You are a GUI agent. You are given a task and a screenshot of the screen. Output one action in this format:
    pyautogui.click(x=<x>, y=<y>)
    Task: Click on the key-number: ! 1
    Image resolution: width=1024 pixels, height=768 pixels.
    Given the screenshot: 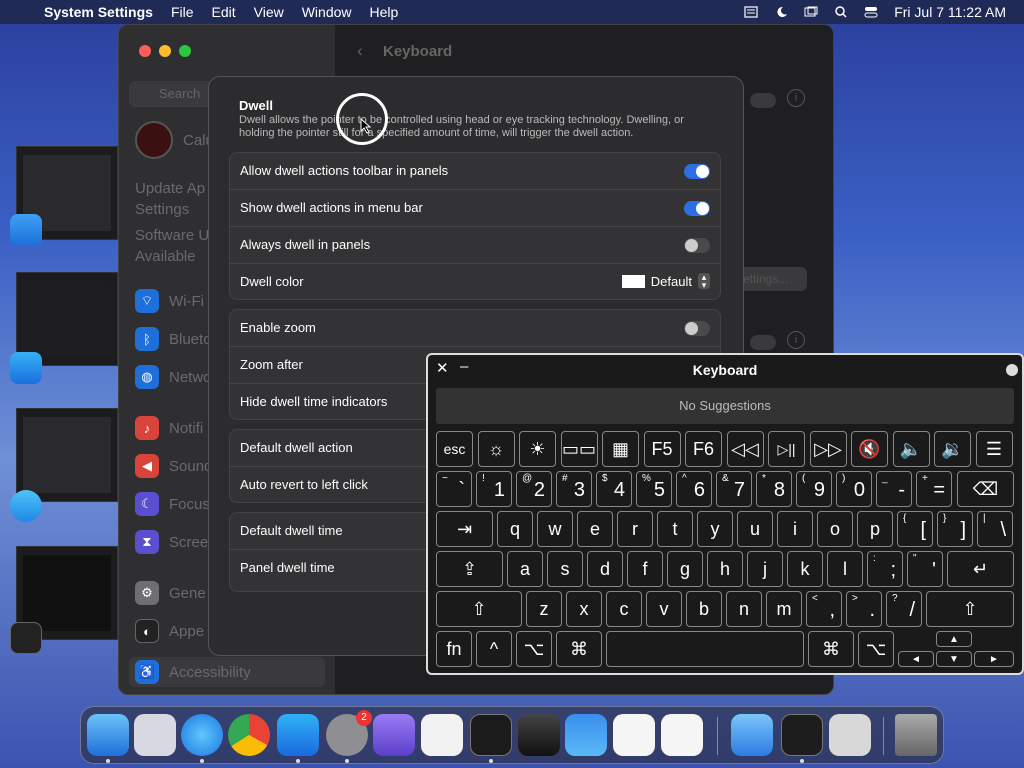 What is the action you would take?
    pyautogui.click(x=494, y=489)
    